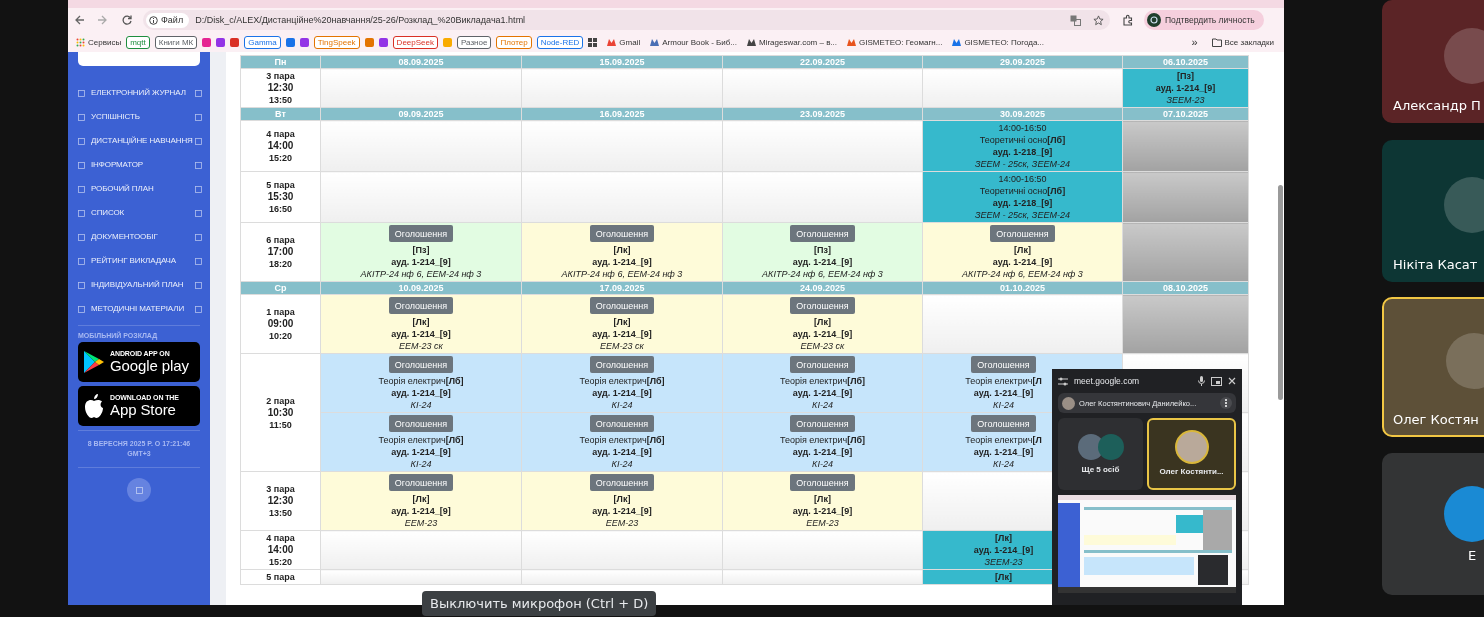 The width and height of the screenshot is (1484, 617). Describe the element at coordinates (1098, 20) in the screenshot. I see `star-icon` at that location.